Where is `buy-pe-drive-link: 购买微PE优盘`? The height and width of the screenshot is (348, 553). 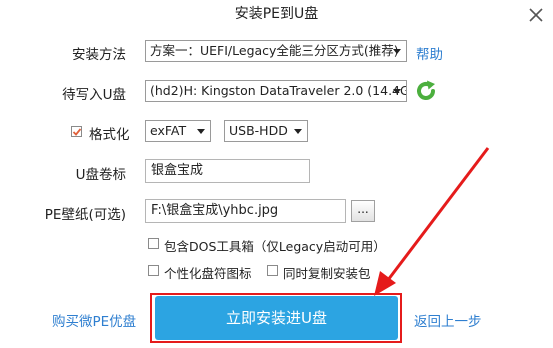
buy-pe-drive-link: 购买微PE优盘 is located at coordinates (94, 320).